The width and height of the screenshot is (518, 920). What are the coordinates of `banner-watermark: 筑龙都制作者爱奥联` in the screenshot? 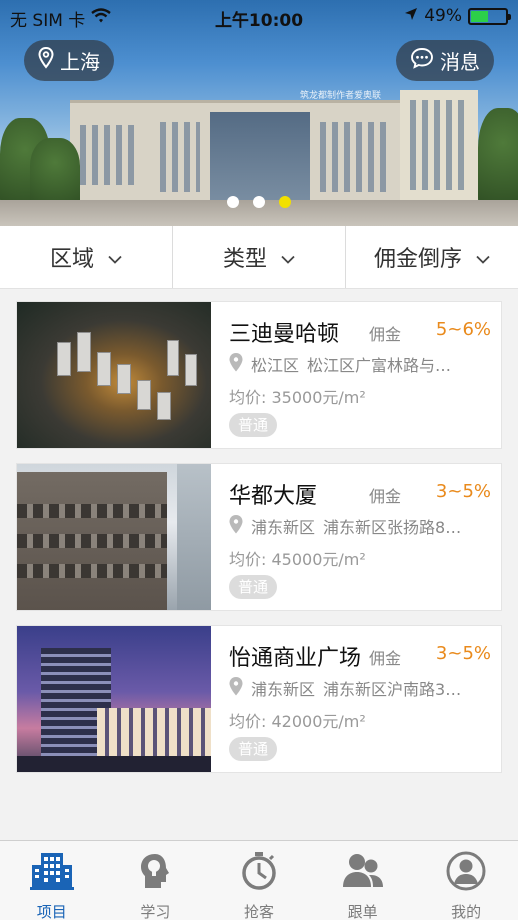 It's located at (341, 96).